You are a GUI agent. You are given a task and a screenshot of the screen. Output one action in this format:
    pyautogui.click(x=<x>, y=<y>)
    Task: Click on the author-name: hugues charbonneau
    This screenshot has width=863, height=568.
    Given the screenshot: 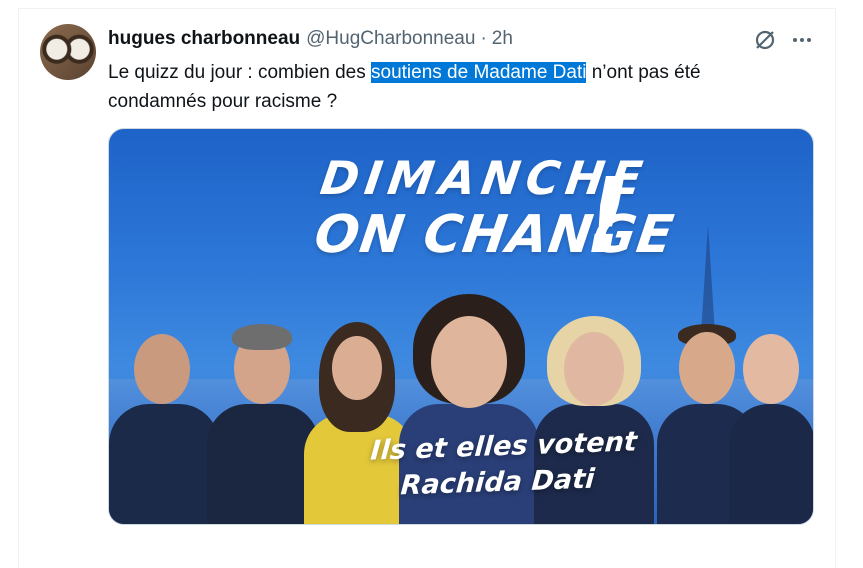 What is the action you would take?
    pyautogui.click(x=204, y=39)
    